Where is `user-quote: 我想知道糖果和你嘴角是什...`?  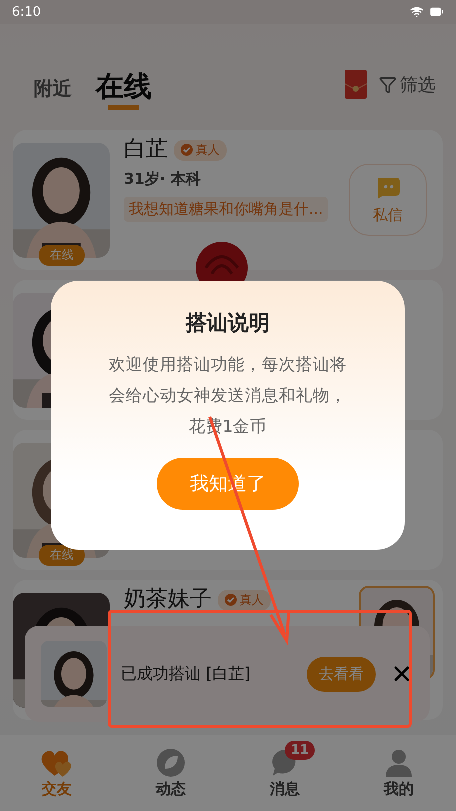
user-quote: 我想知道糖果和你嘴角是什... is located at coordinates (226, 209).